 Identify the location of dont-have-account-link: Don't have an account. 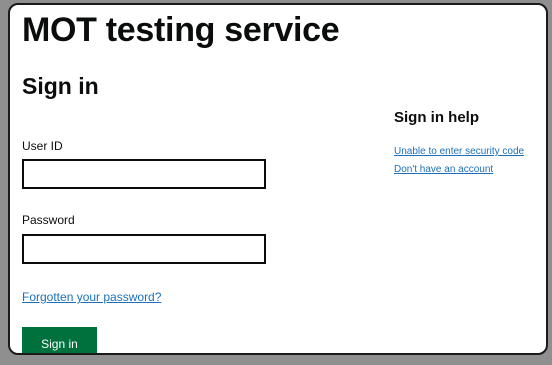
(443, 169).